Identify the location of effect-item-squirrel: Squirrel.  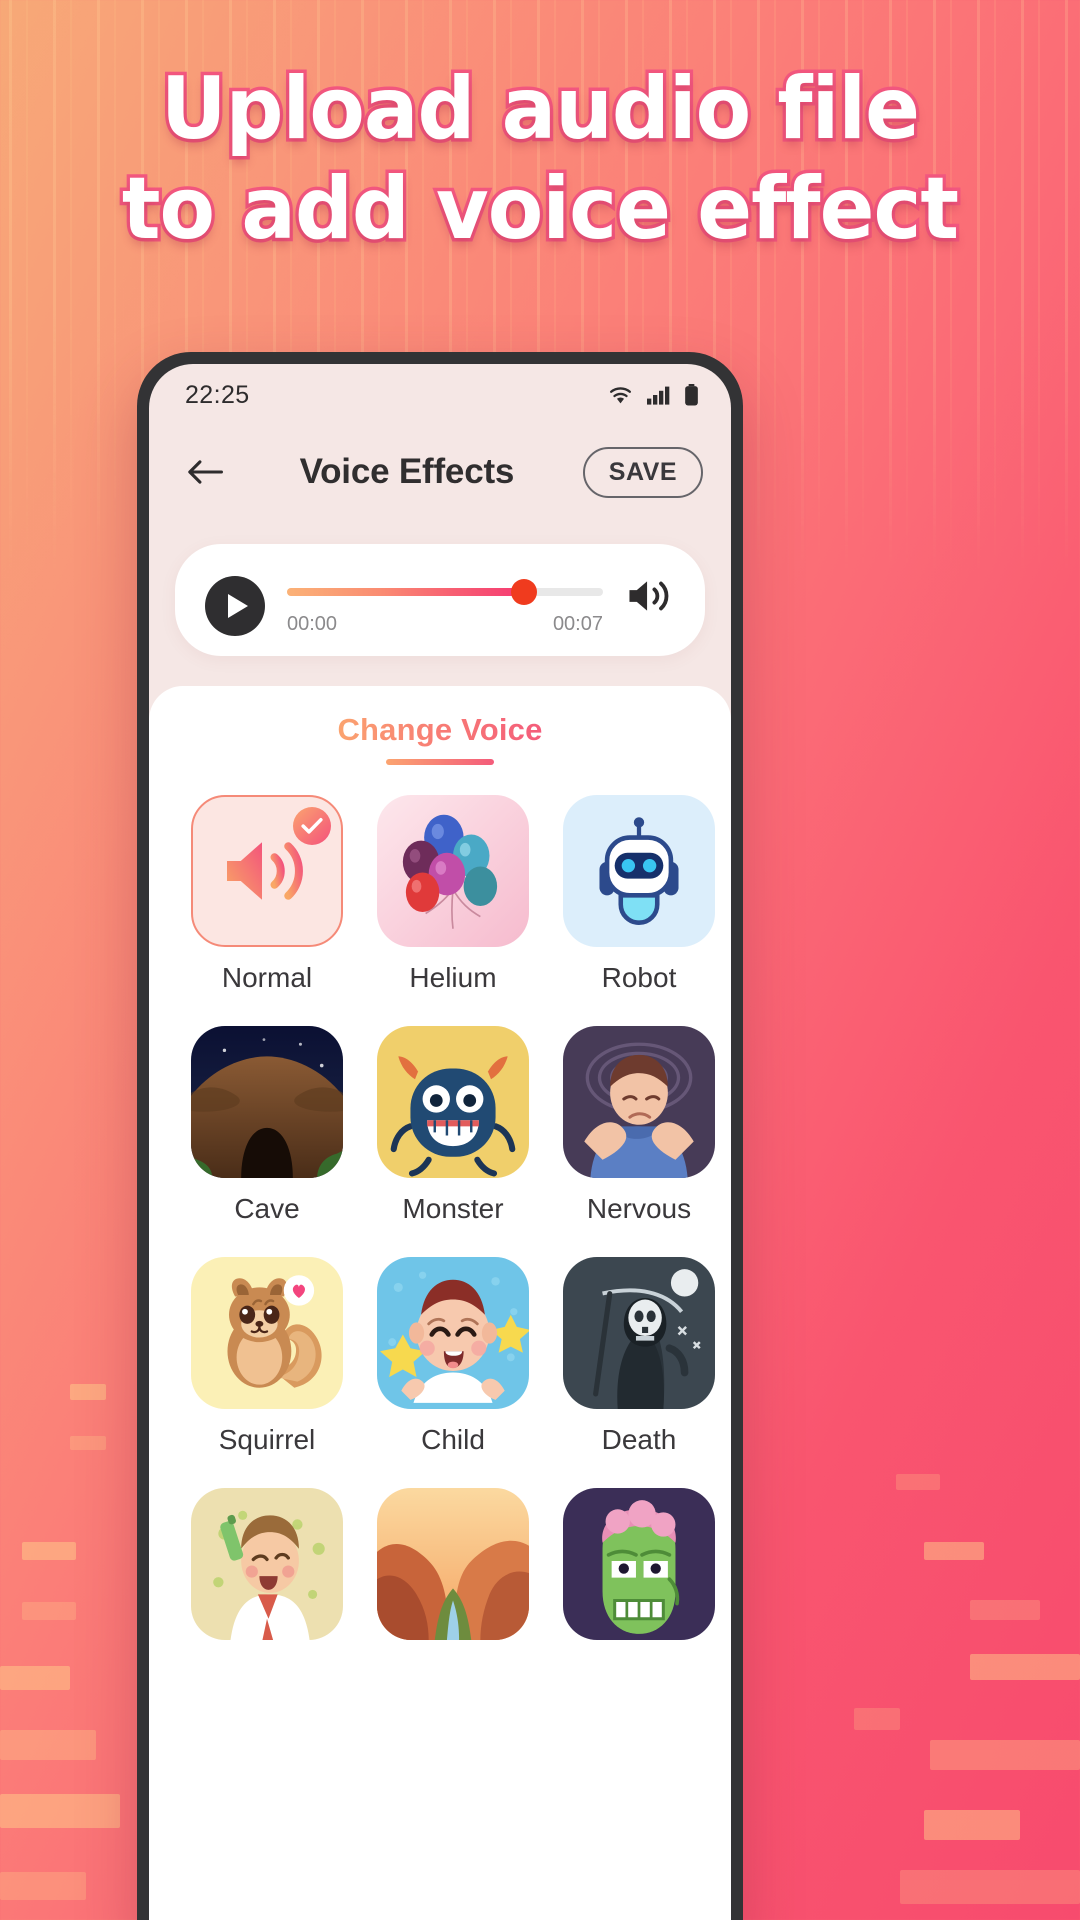
(267, 1370).